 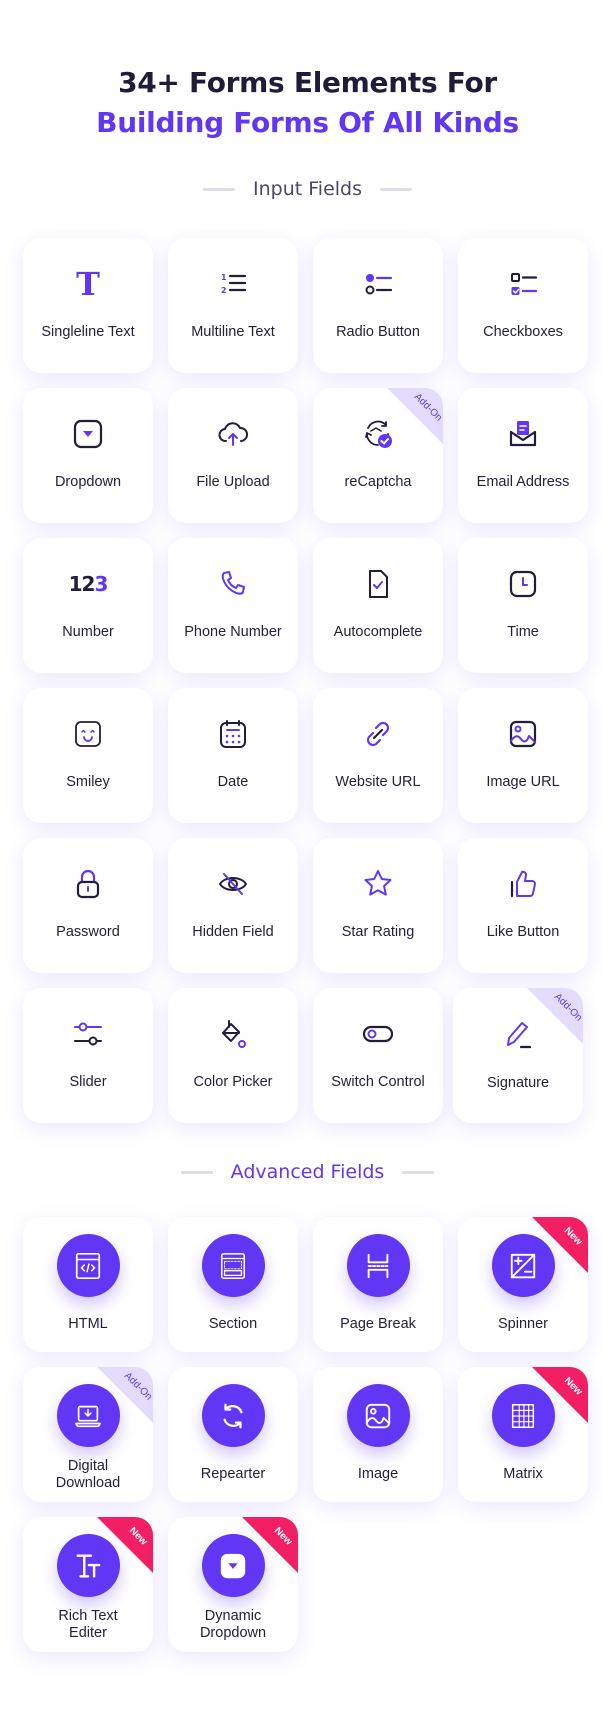 I want to click on toggle-icon, so click(x=378, y=1034).